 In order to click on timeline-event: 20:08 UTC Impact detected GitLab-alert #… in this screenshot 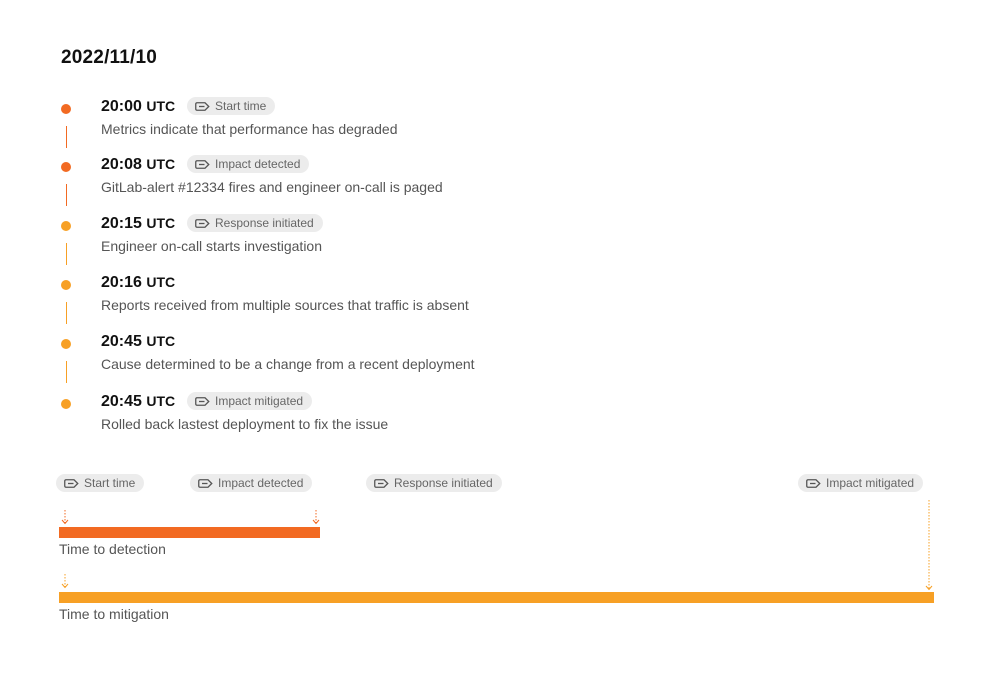, I will do `click(300, 185)`.